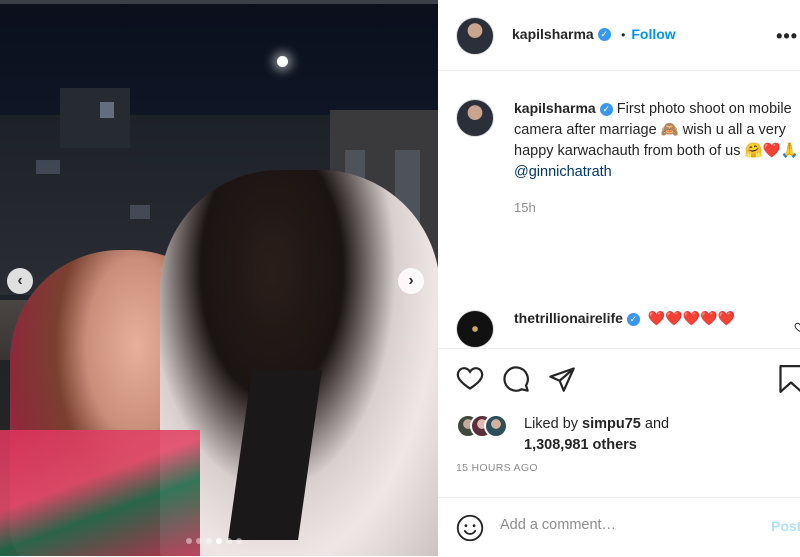 This screenshot has width=800, height=557. I want to click on caption-author-username: kapilsharma, so click(555, 108).